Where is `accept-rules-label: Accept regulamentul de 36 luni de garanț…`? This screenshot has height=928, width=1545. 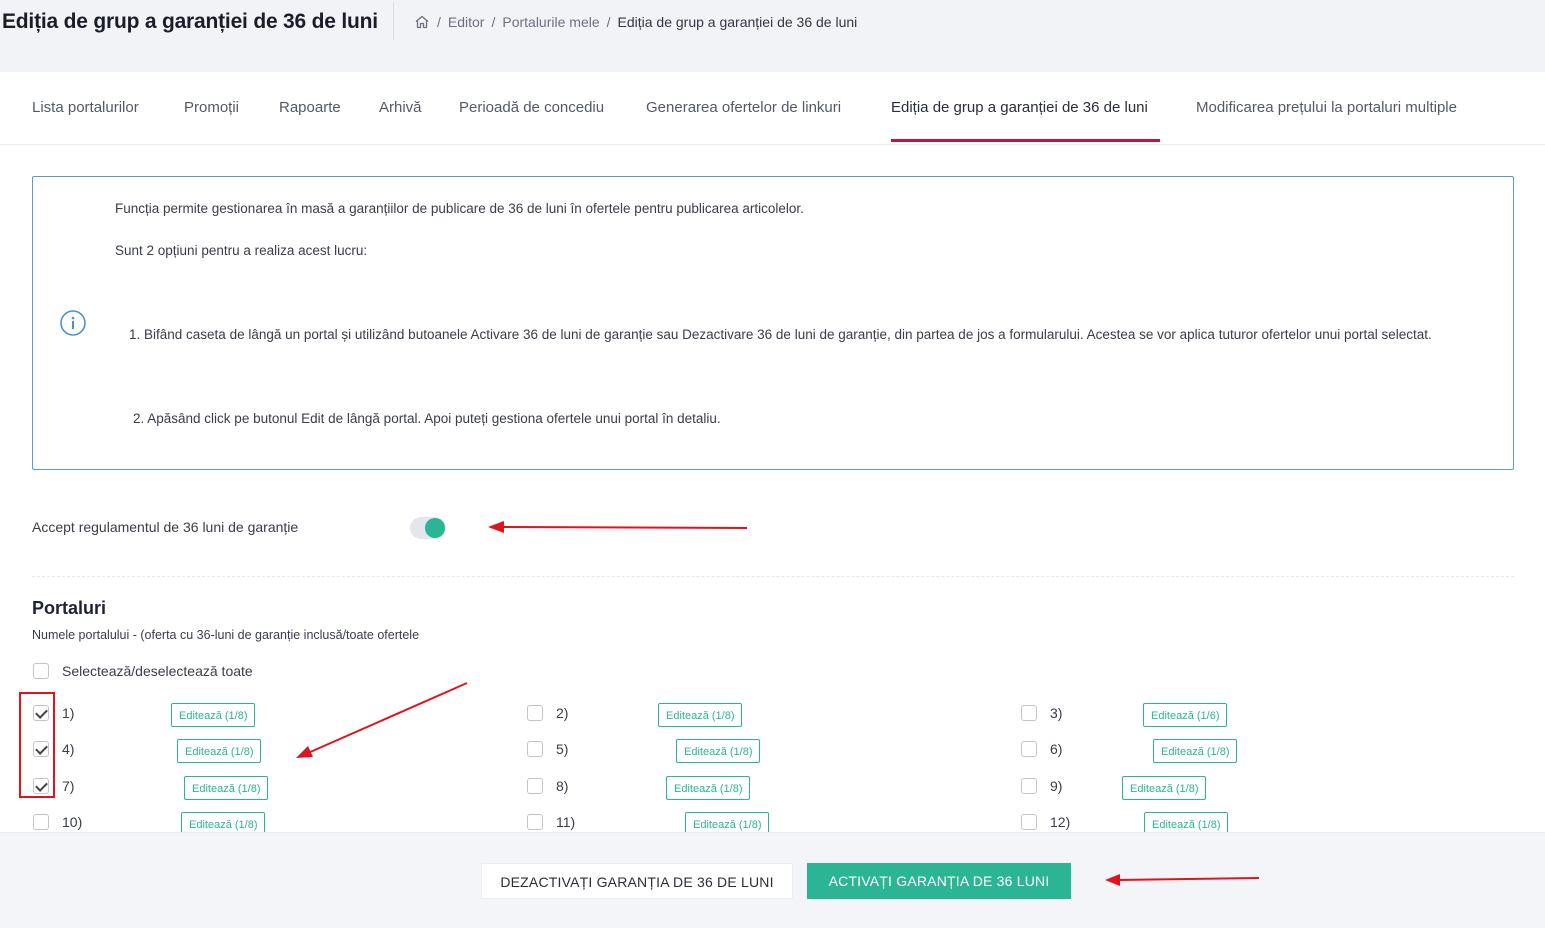 accept-rules-label: Accept regulamentul de 36 luni de garanț… is located at coordinates (165, 527).